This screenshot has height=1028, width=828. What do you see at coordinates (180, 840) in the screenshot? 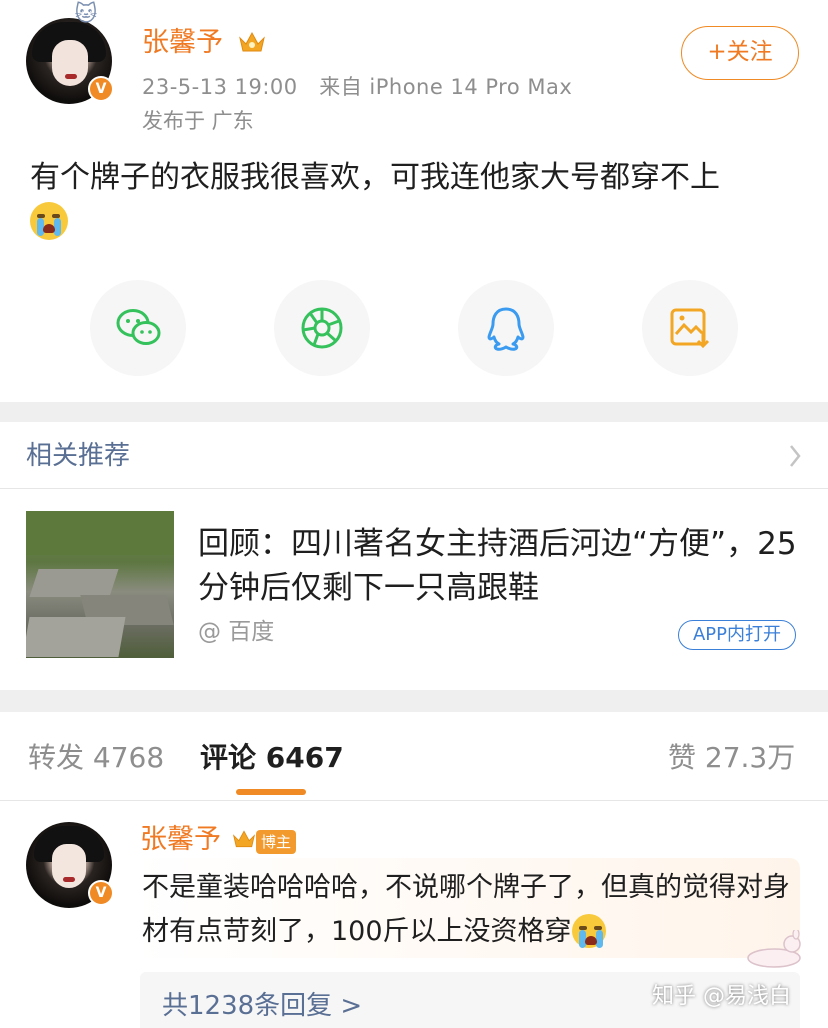
I see `commenter-name: 张馨予` at bounding box center [180, 840].